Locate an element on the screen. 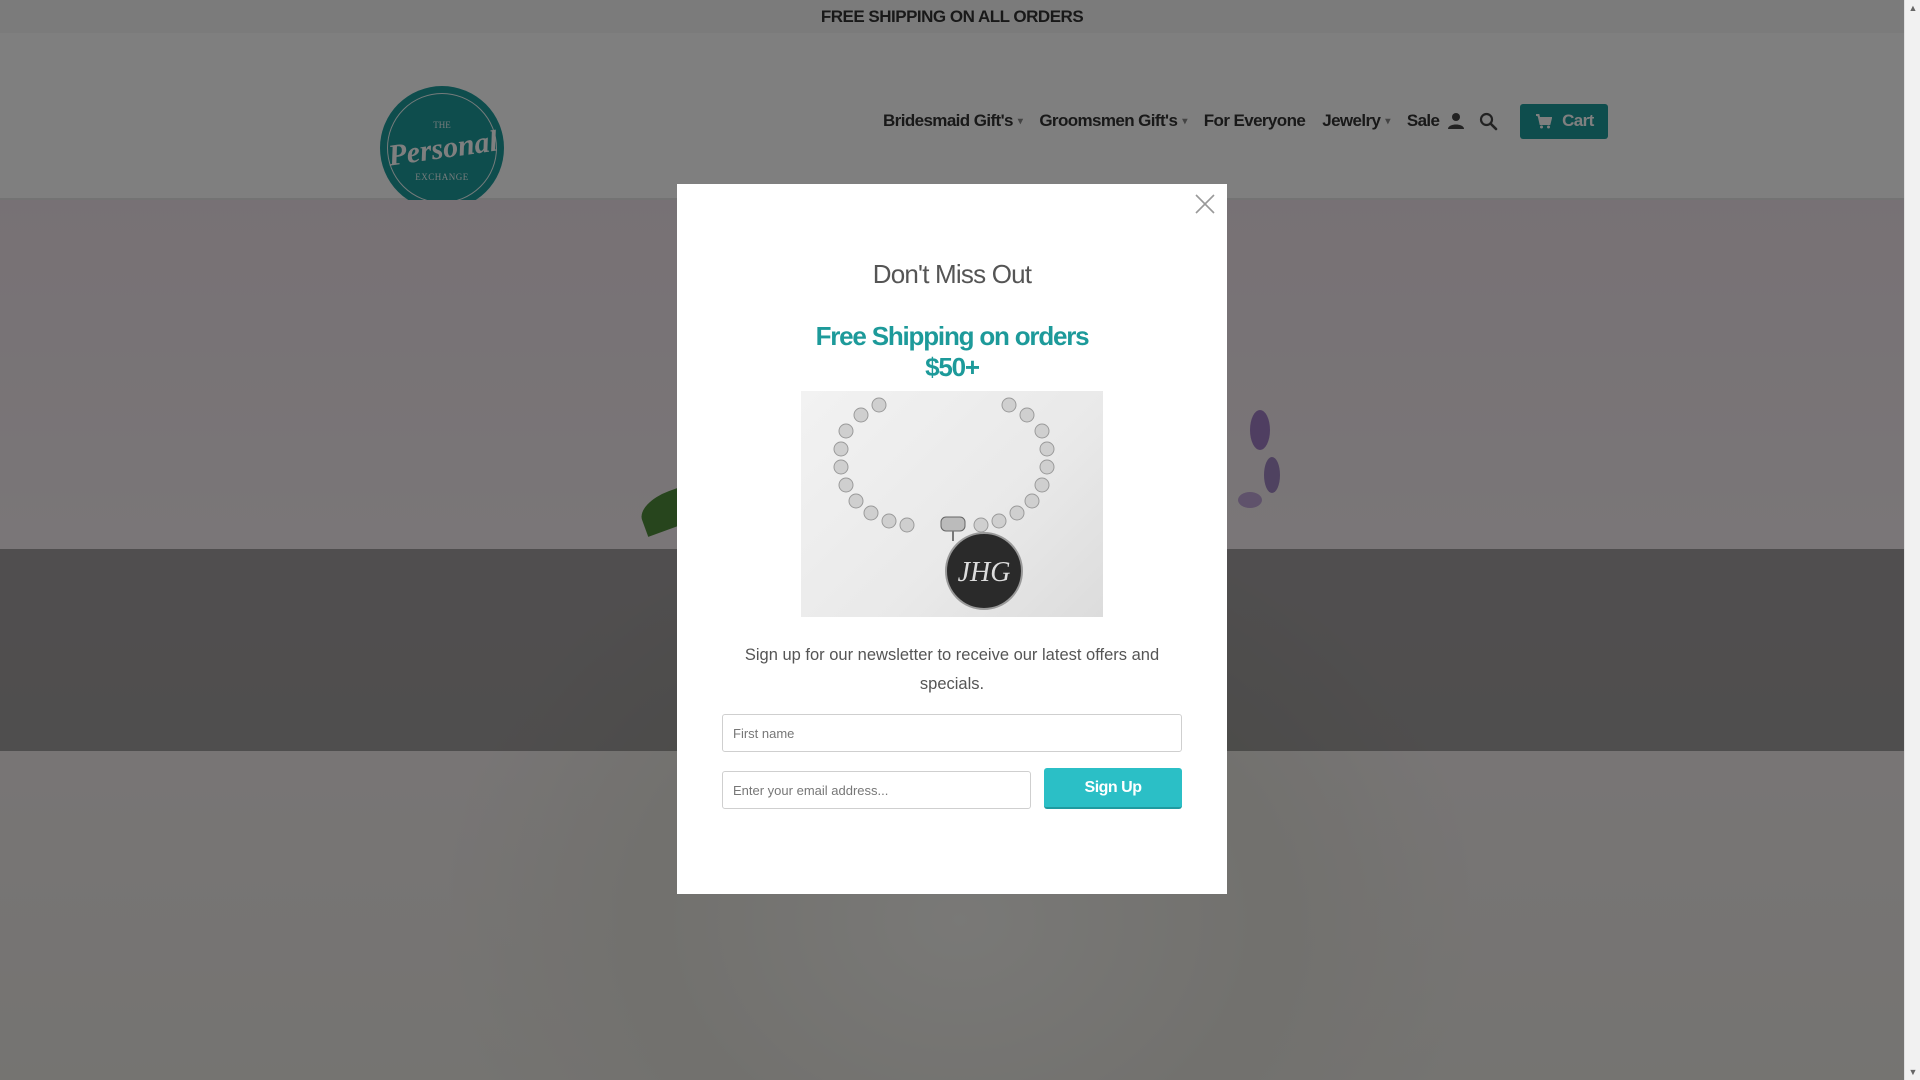  promo-headline: Free Shipping on orders $50+ is located at coordinates (952, 356).